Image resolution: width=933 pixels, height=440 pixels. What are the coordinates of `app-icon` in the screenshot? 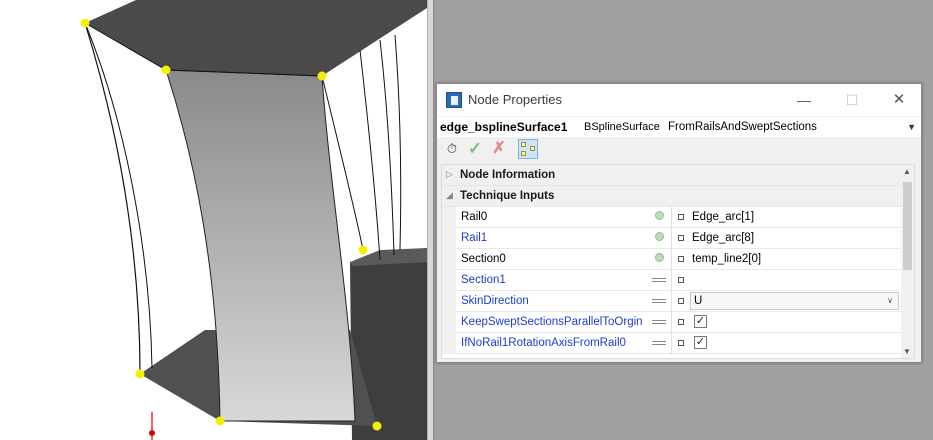 It's located at (454, 100).